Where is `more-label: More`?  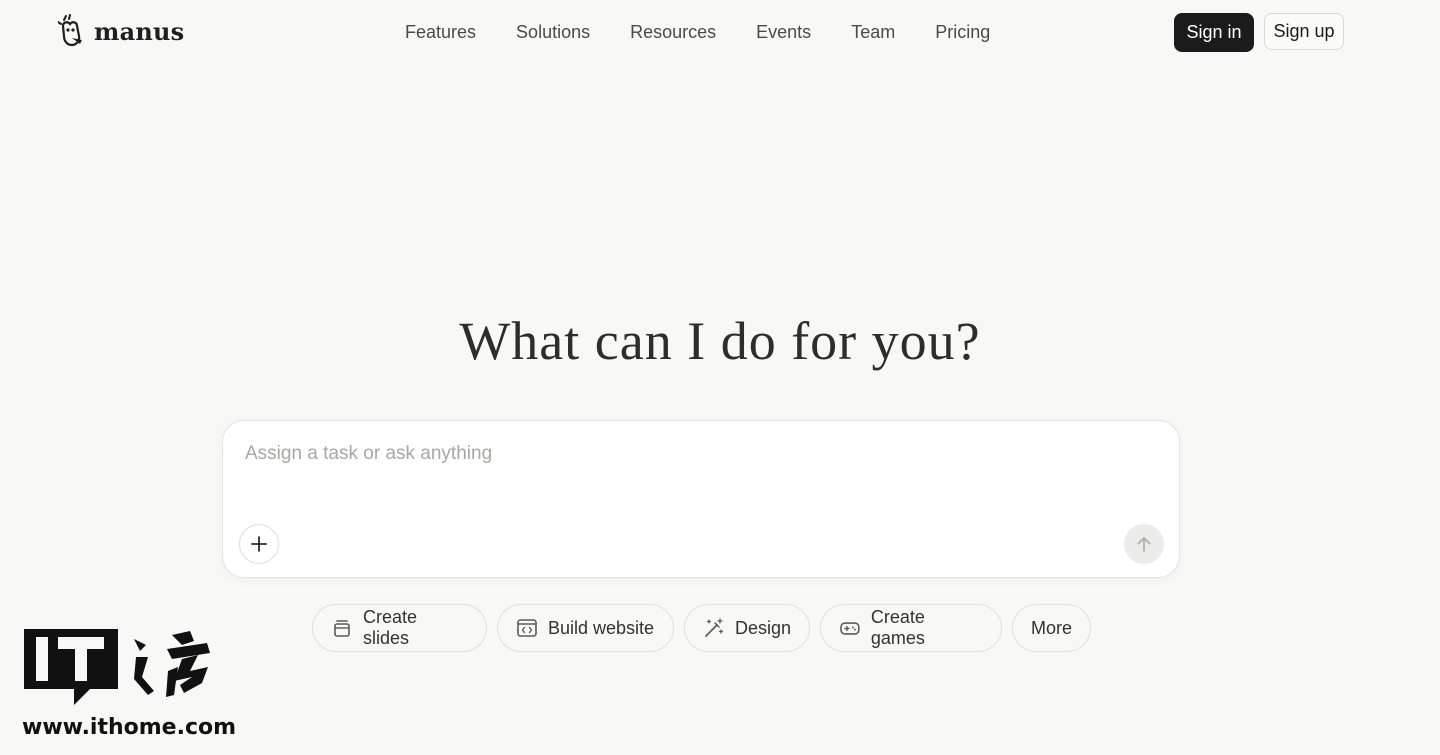
more-label: More is located at coordinates (1052, 627).